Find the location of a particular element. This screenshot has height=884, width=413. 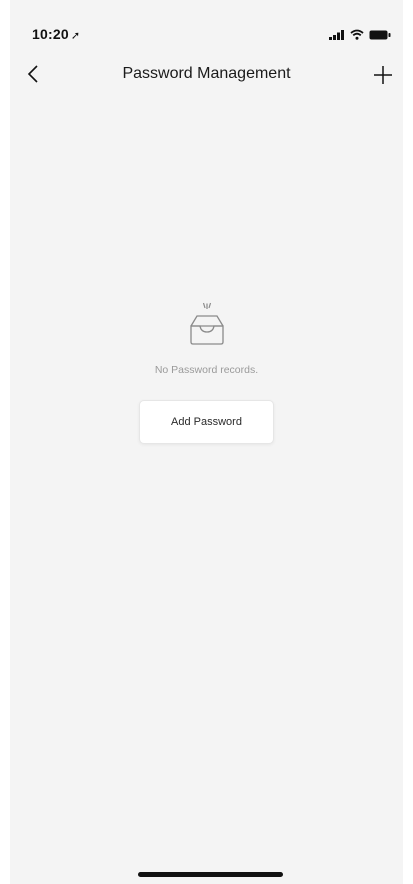

status-time: 10:20 ➚ is located at coordinates (56, 34).